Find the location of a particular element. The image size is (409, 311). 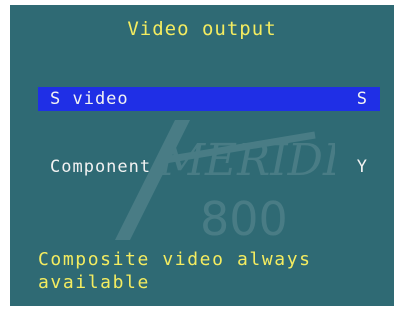

svg-text: 800 is located at coordinates (244, 219).